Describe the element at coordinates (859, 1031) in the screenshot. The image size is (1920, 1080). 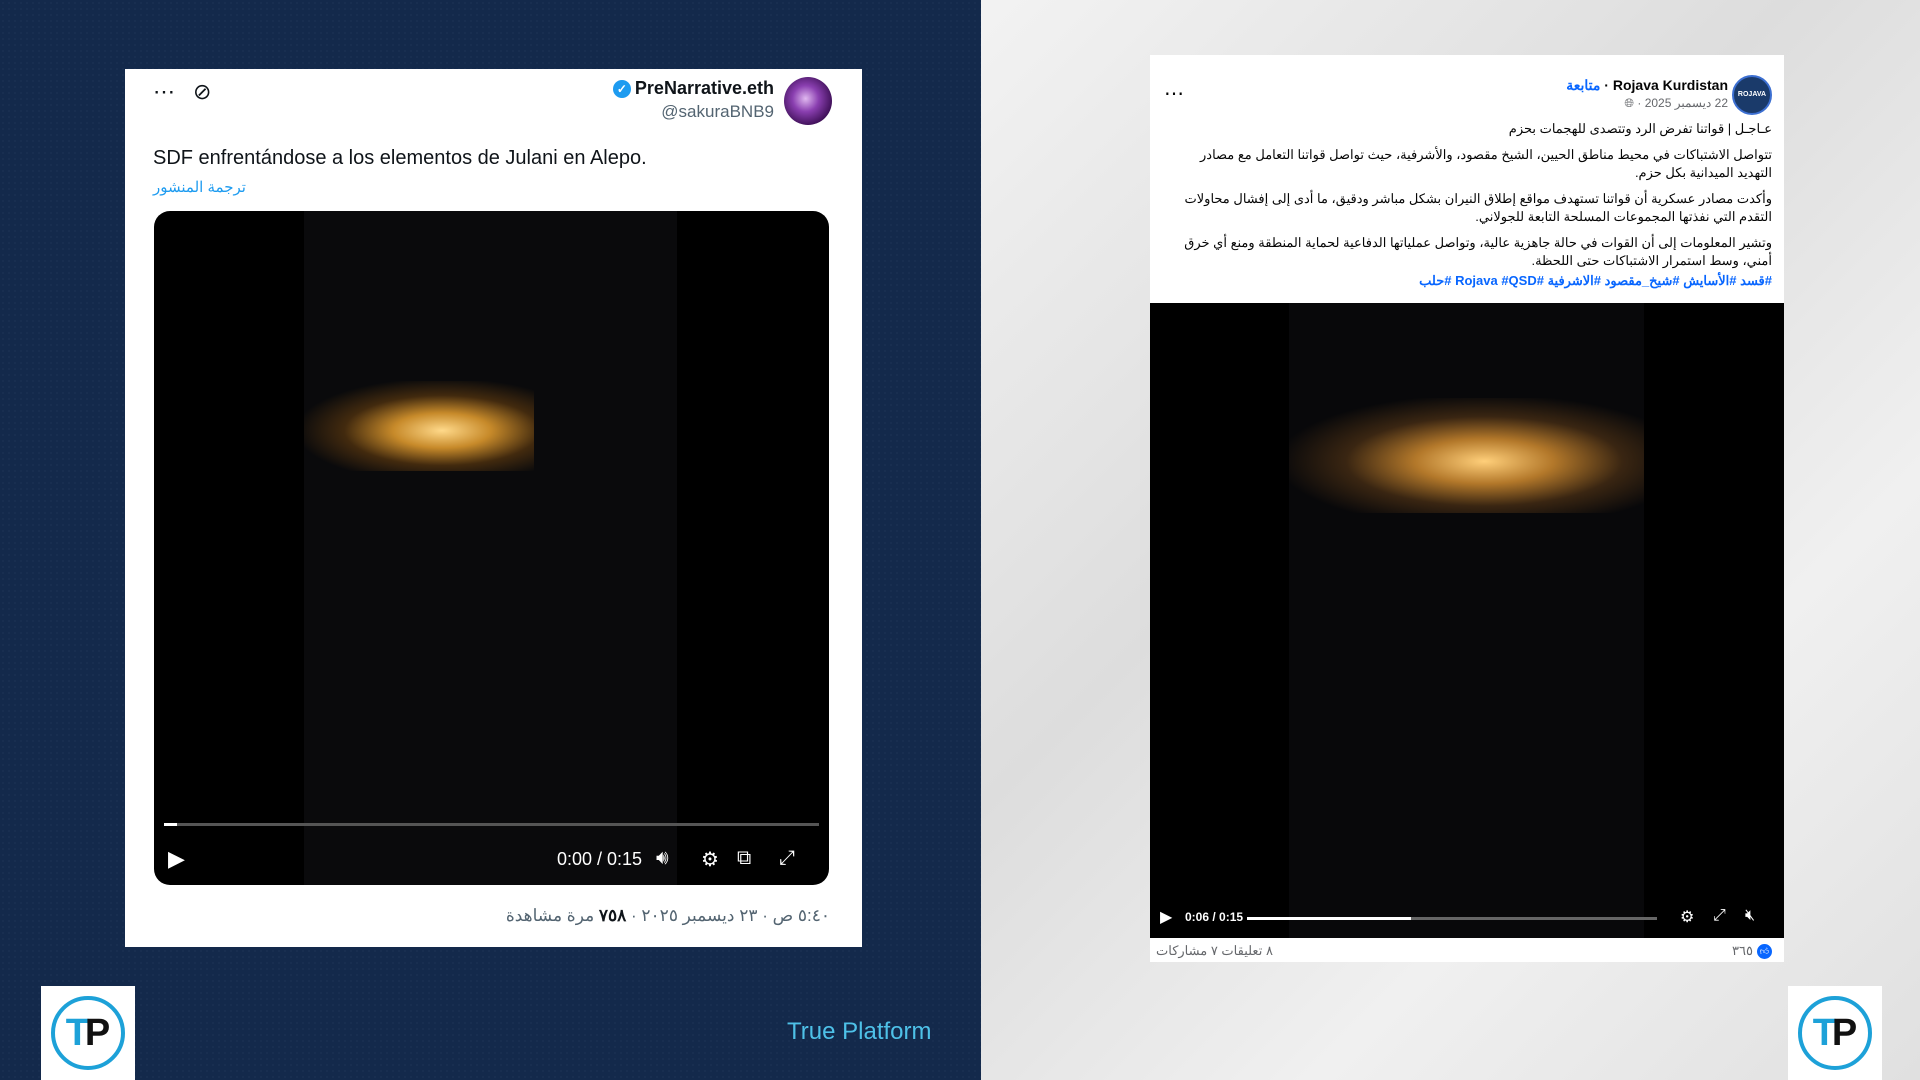
I see `brand-text: True Platform` at that location.